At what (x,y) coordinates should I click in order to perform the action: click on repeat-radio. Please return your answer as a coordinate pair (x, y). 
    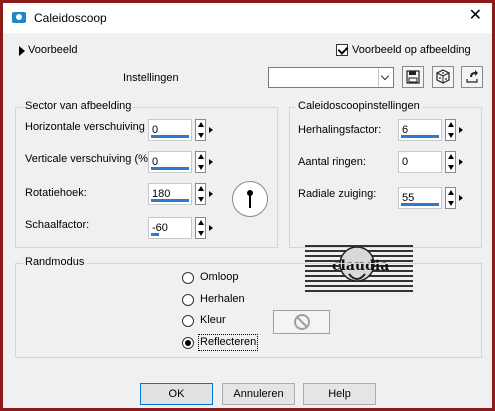
    Looking at the image, I should click on (188, 300).